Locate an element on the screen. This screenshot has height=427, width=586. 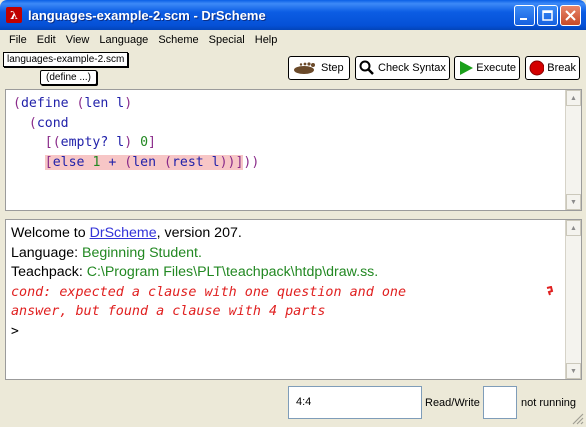
error-message-line-2: answer, but found a clause with 4 parts is located at coordinates (168, 311).